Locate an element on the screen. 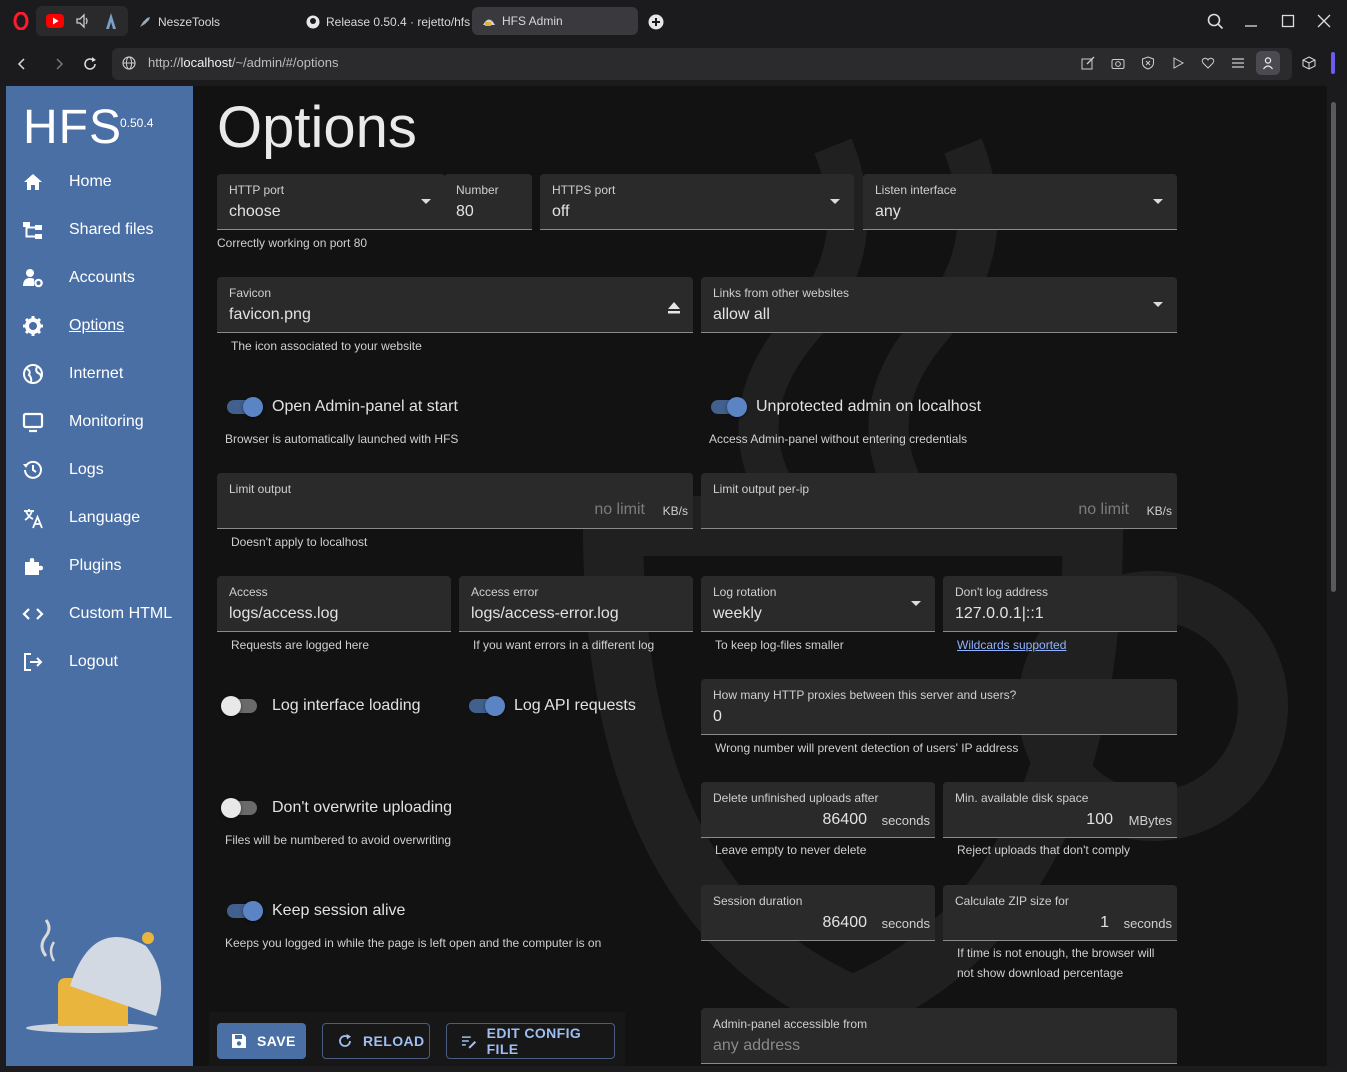  wildcards-link: Wildcards supported is located at coordinates (1011, 645).